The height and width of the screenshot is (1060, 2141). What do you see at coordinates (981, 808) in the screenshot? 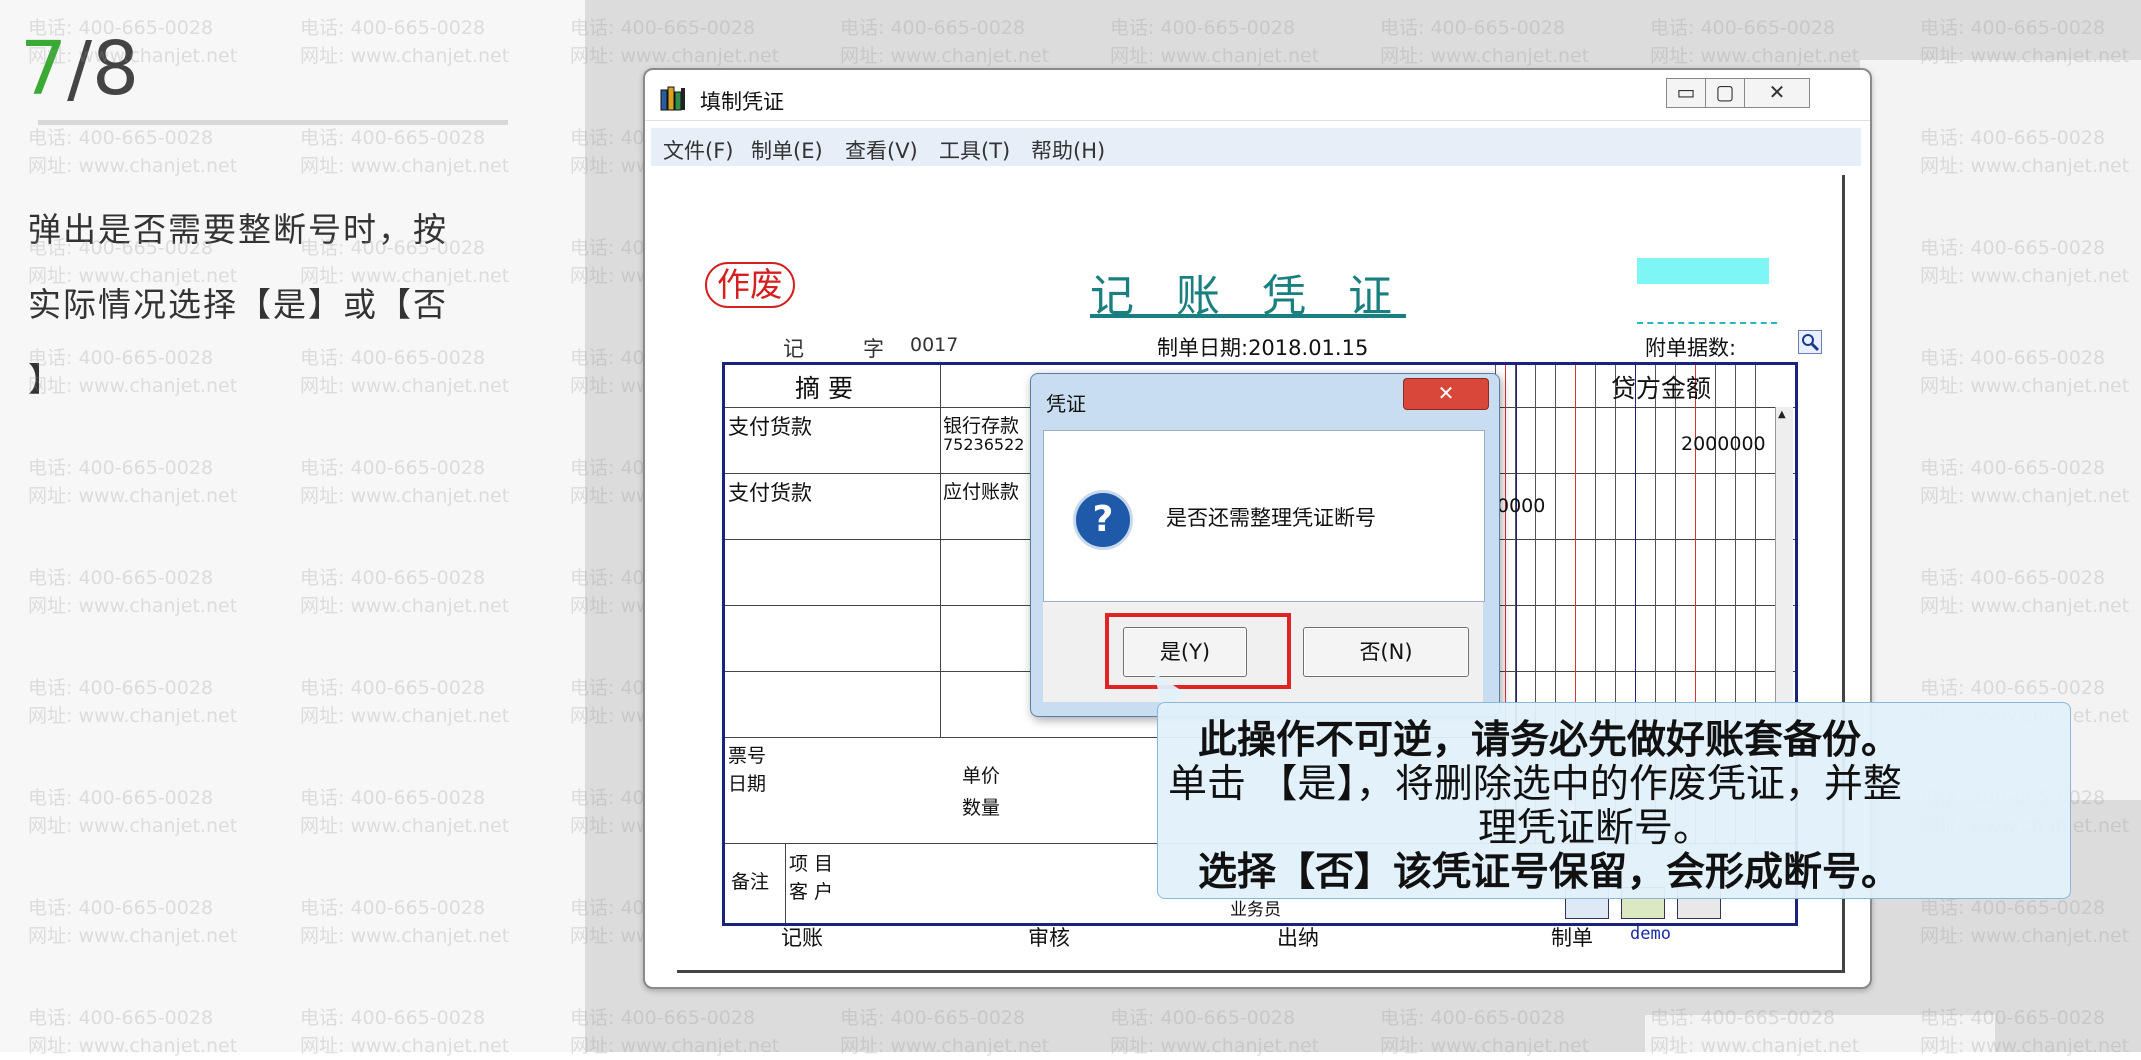
I see `quantity-label: 数量` at bounding box center [981, 808].